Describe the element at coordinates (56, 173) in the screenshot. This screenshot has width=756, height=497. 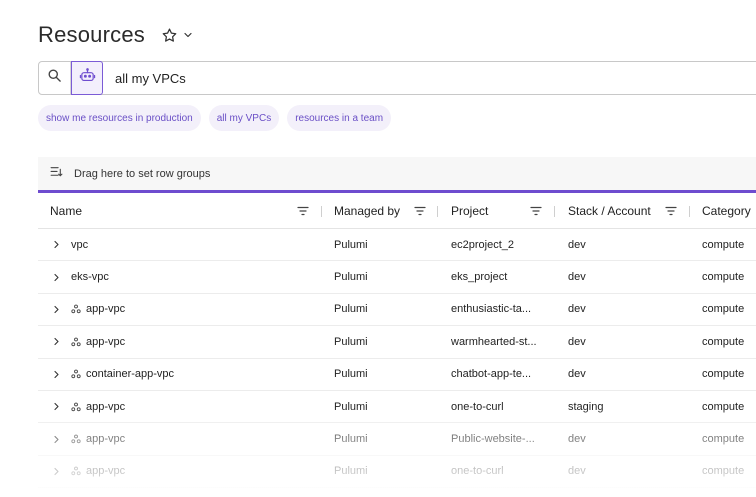
I see `row-groups-icon` at that location.